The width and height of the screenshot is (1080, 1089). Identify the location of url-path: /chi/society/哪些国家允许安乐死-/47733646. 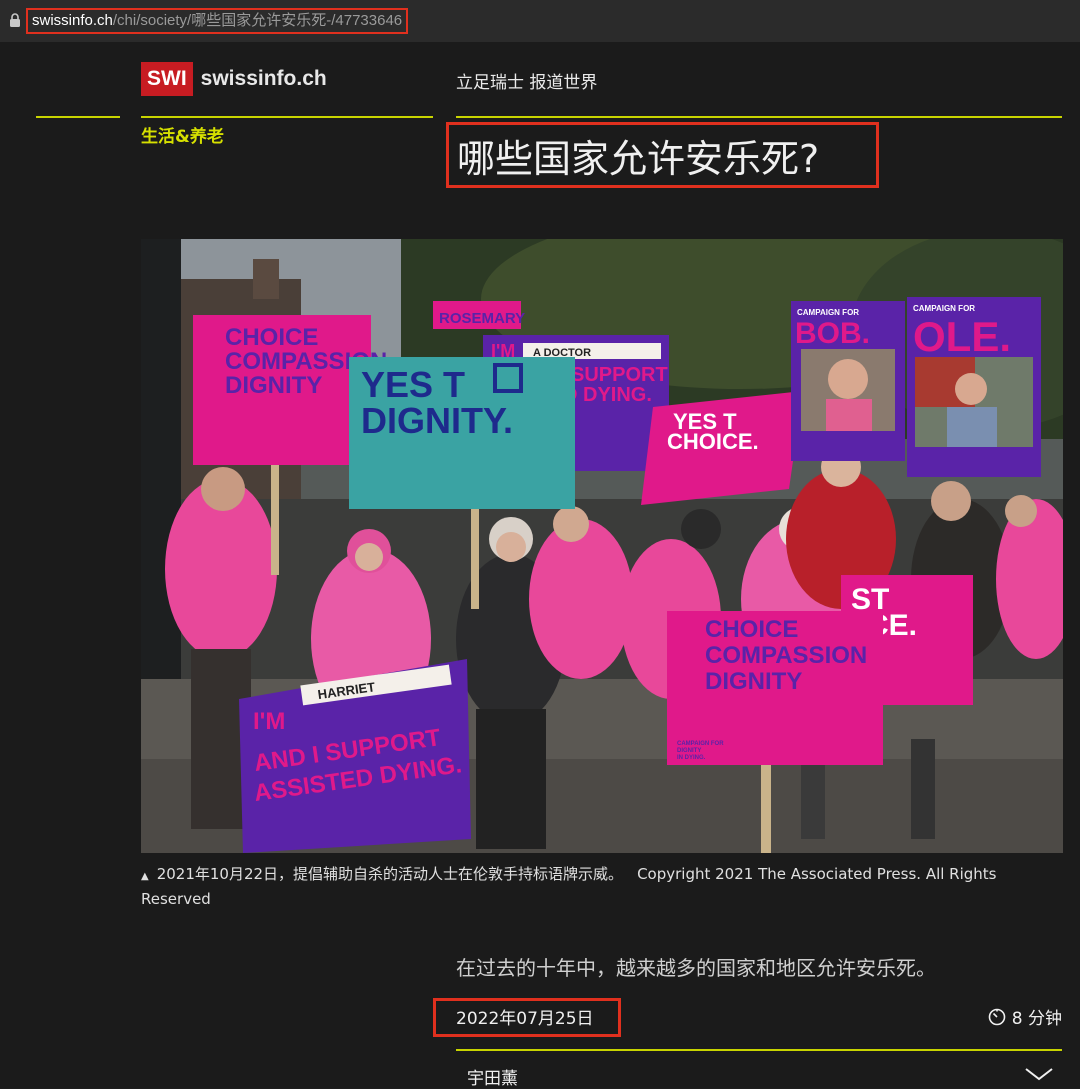
(257, 20).